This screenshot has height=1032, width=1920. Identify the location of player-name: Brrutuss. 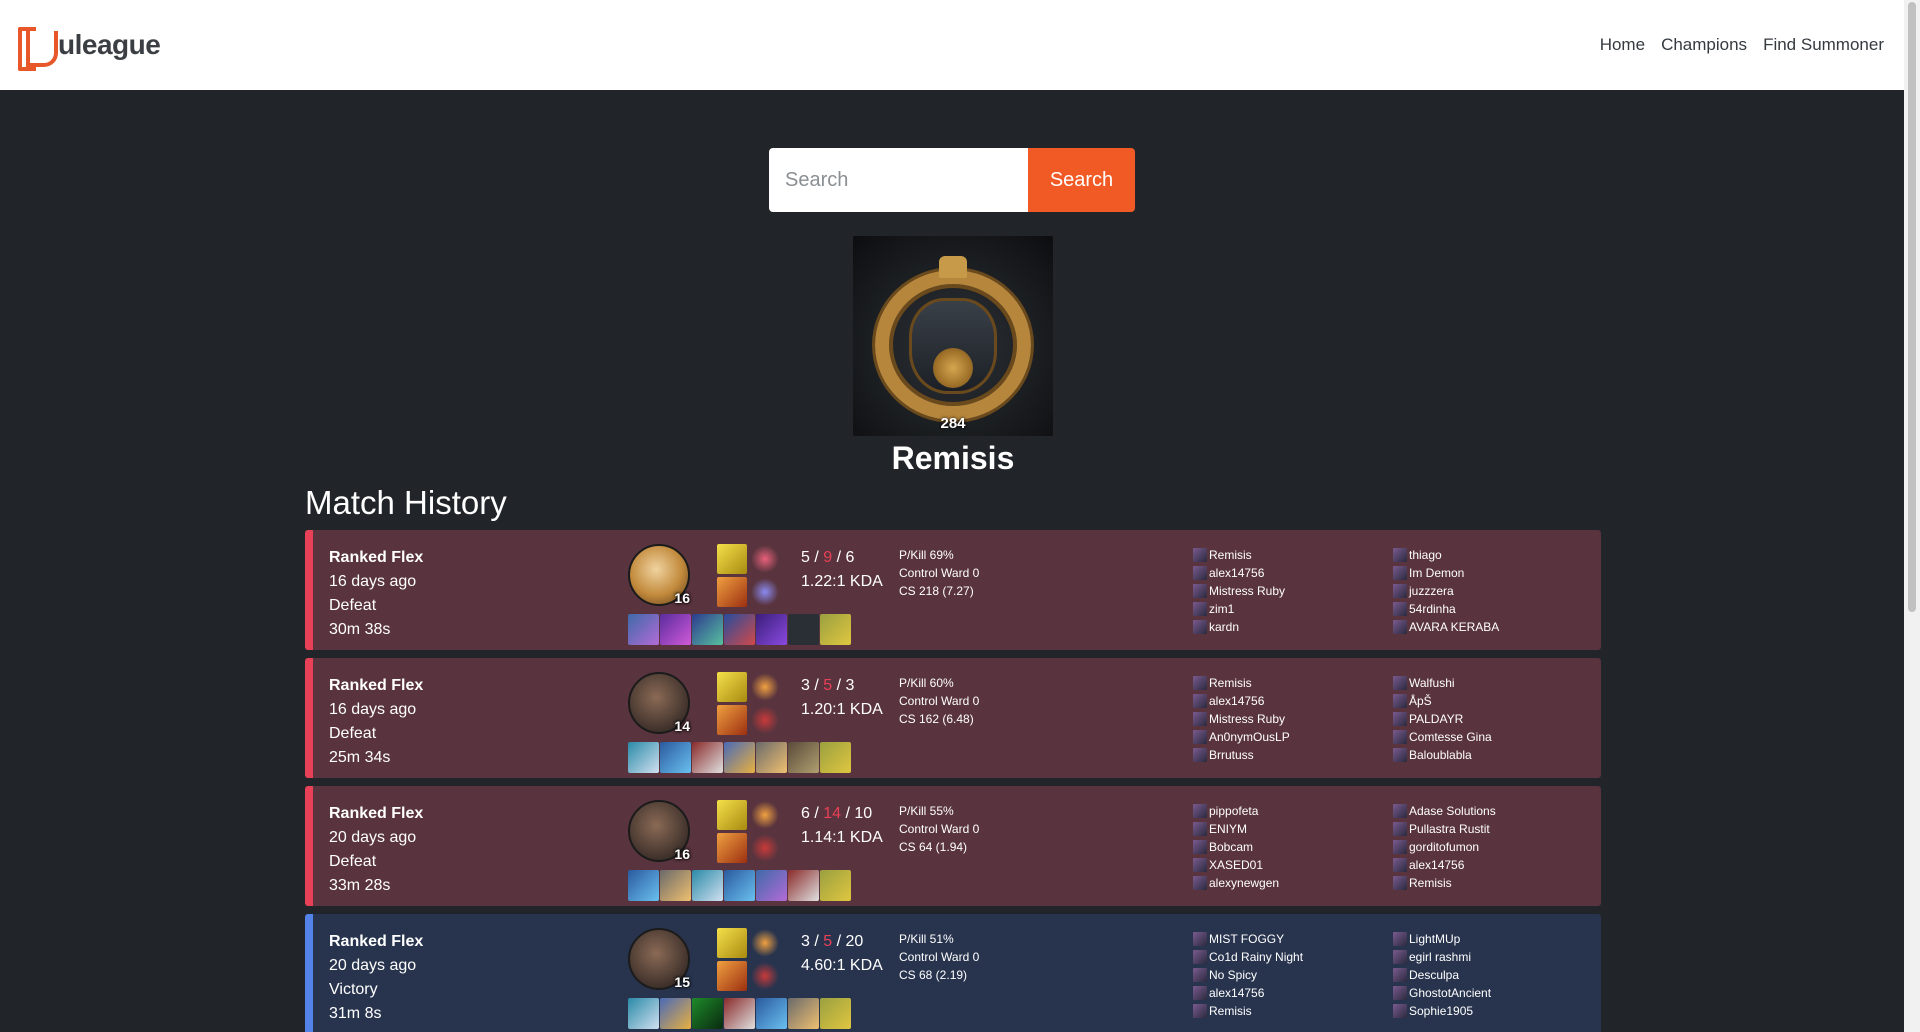
(1231, 755).